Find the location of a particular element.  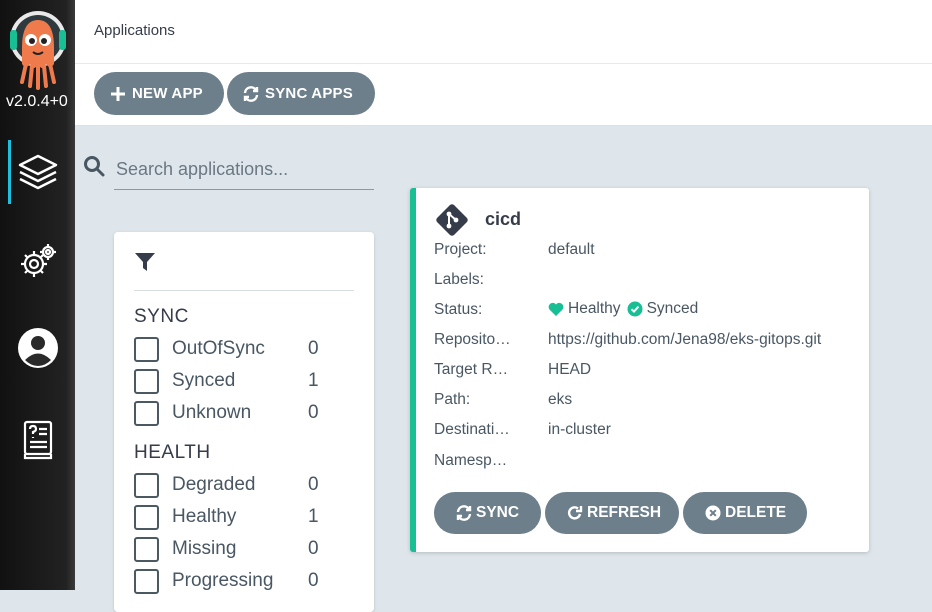

filter-label: Synced is located at coordinates (204, 380).